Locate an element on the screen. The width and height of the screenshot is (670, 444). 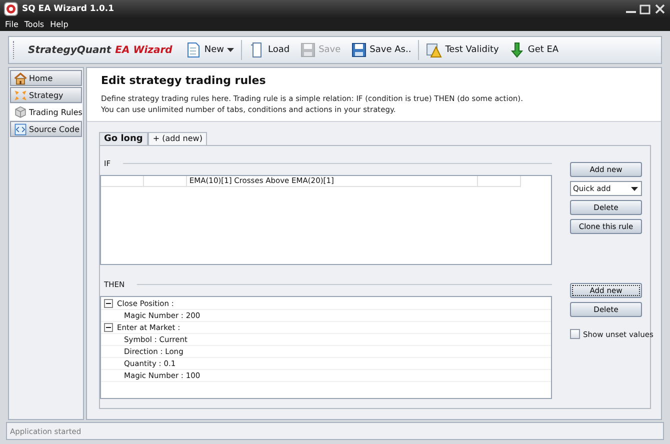
cube-icon is located at coordinates (20, 112).